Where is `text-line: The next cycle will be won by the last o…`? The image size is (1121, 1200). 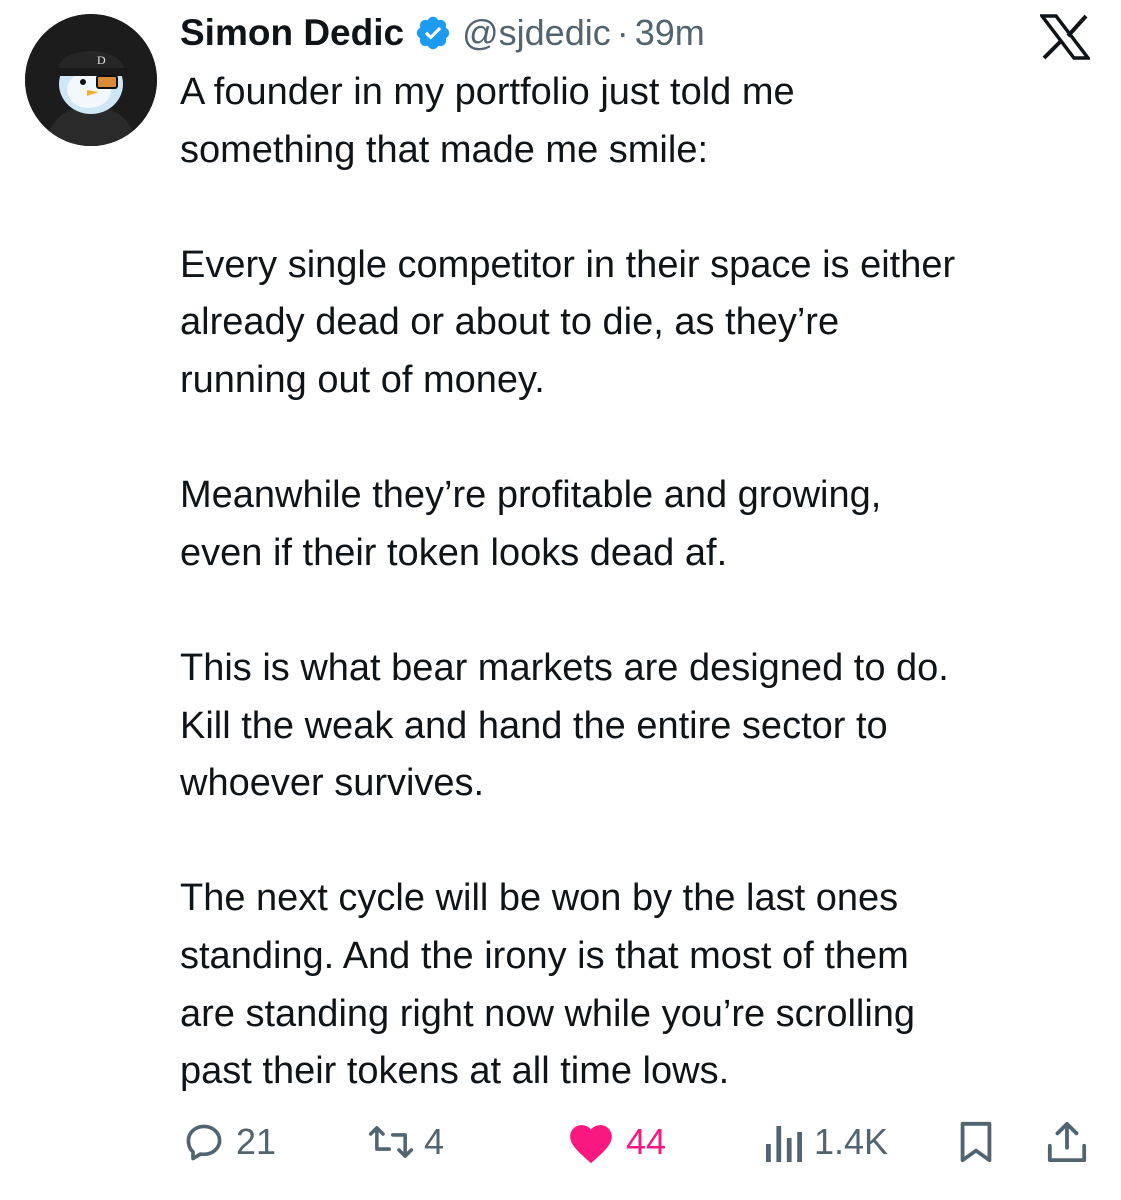
text-line: The next cycle will be won by the last o… is located at coordinates (539, 898).